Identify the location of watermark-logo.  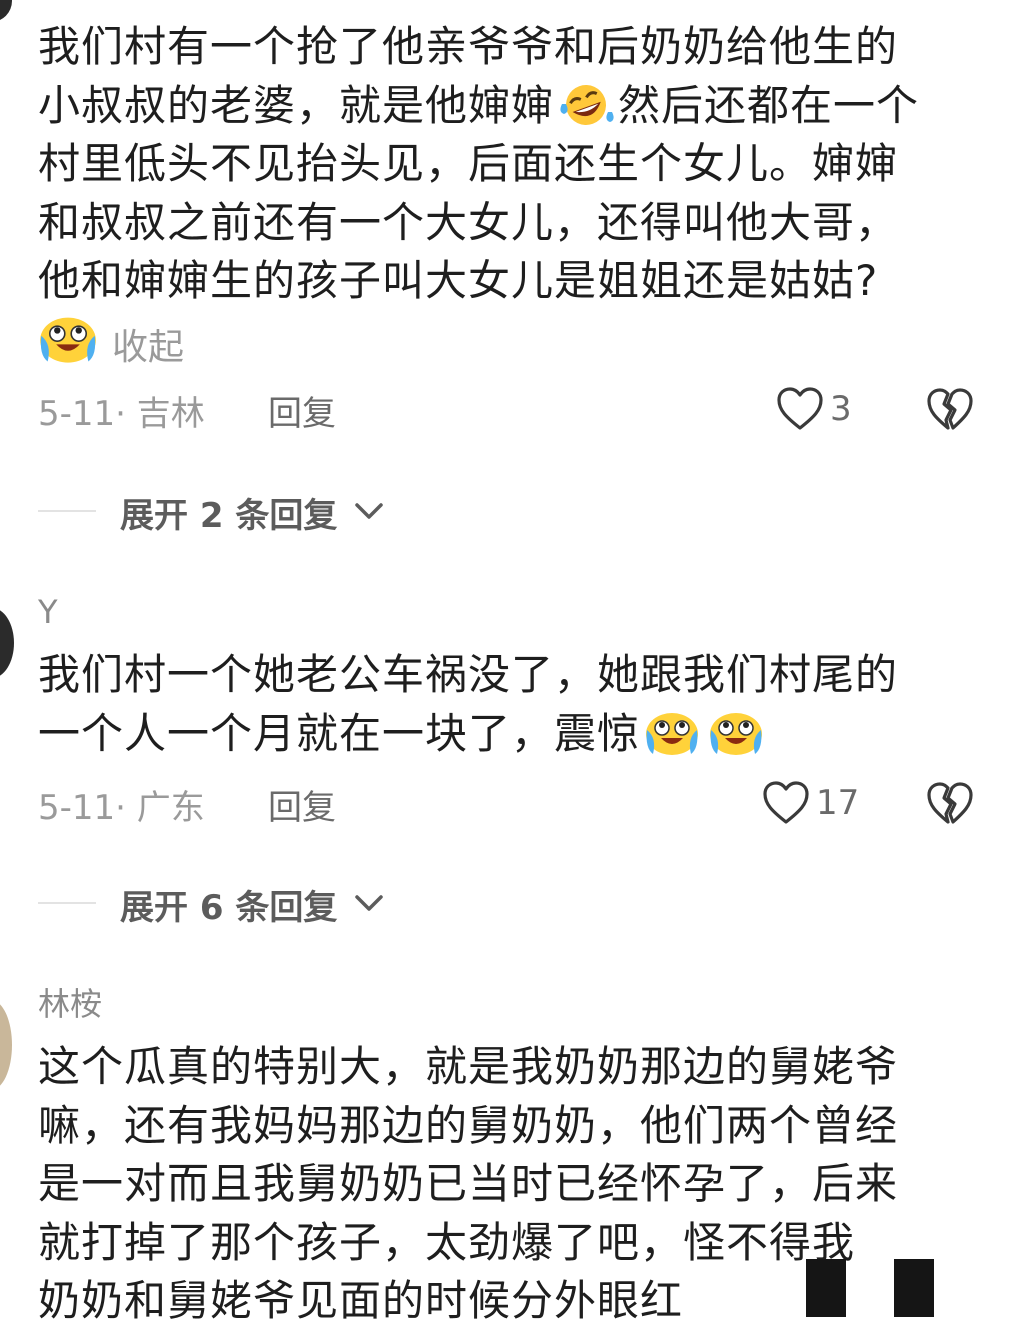
(886, 1283).